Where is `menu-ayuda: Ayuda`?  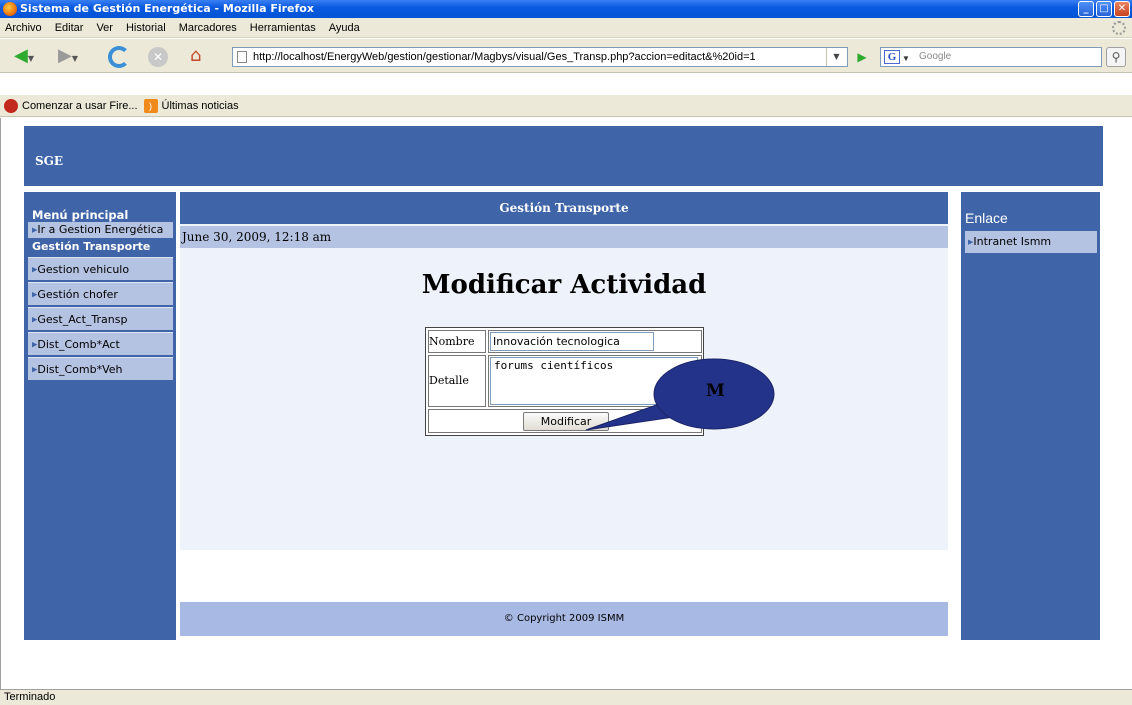 menu-ayuda: Ayuda is located at coordinates (344, 28).